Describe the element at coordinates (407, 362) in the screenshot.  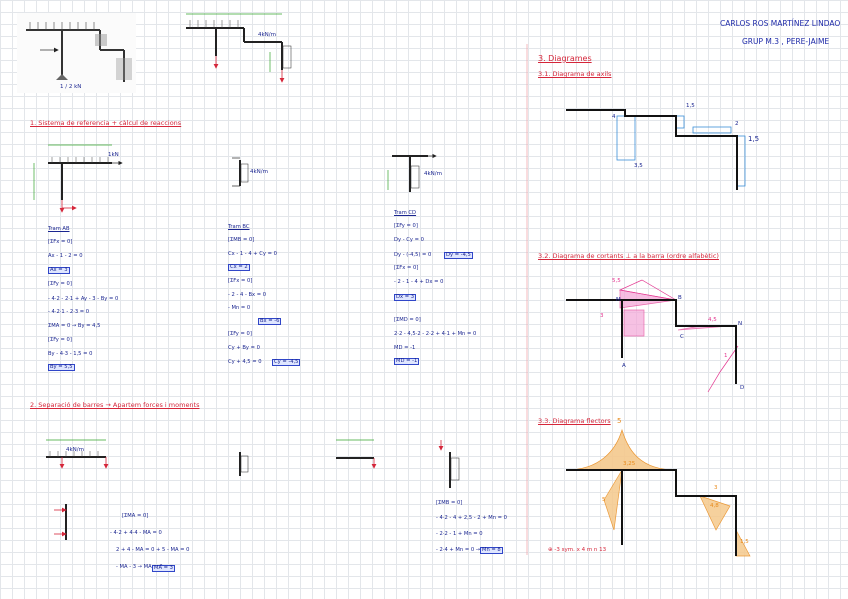
I see `col3-result: MD = -1` at that location.